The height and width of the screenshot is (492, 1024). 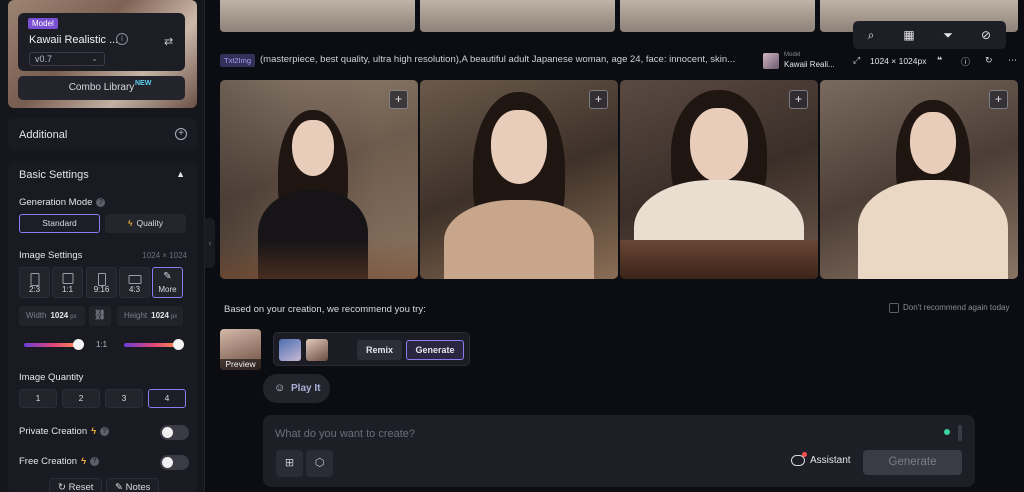 What do you see at coordinates (150, 316) in the screenshot?
I see `height-input: Height 1024 px` at bounding box center [150, 316].